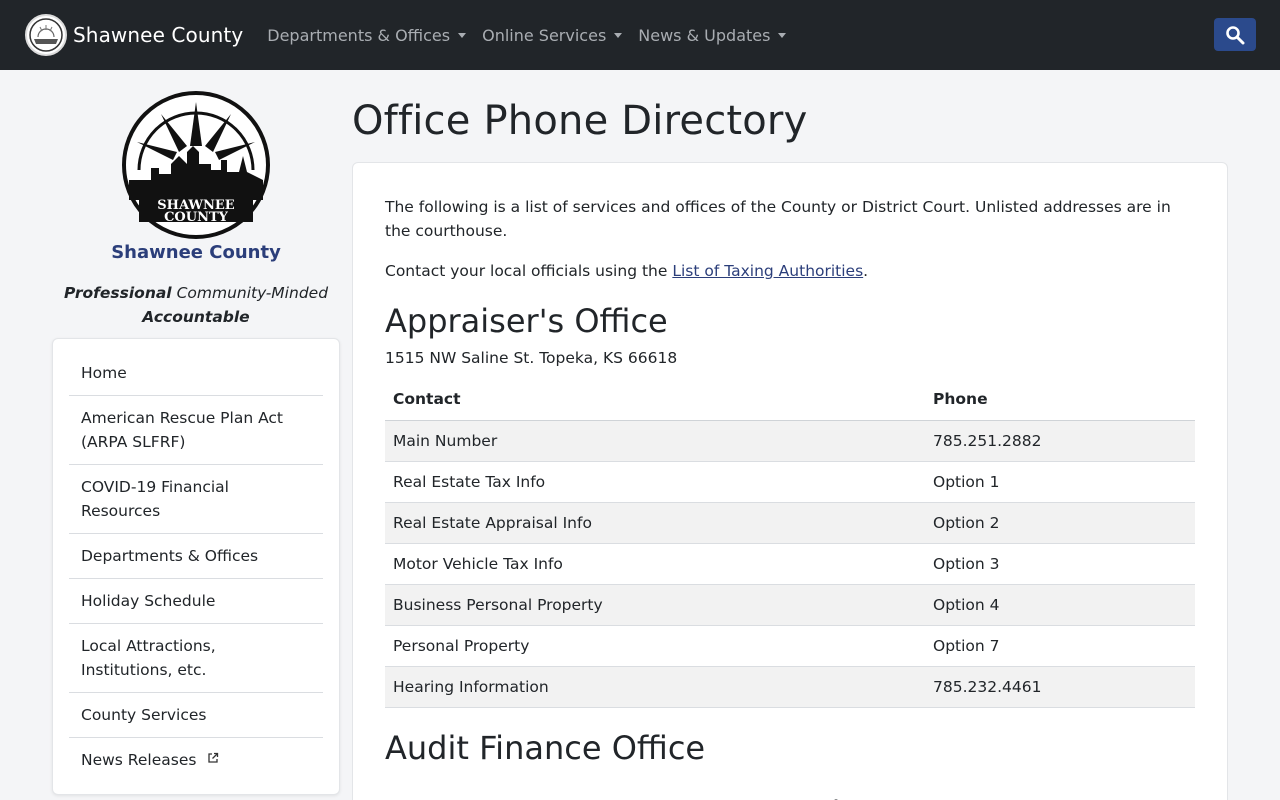 This screenshot has width=1280, height=800. Describe the element at coordinates (196, 317) in the screenshot. I see `motto-accountable: Accountable` at that location.